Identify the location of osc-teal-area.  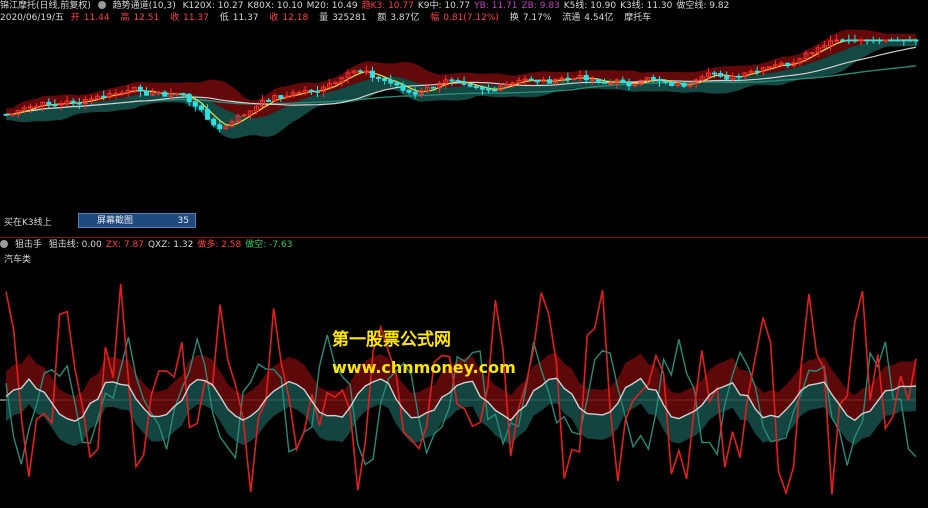
(461, 412).